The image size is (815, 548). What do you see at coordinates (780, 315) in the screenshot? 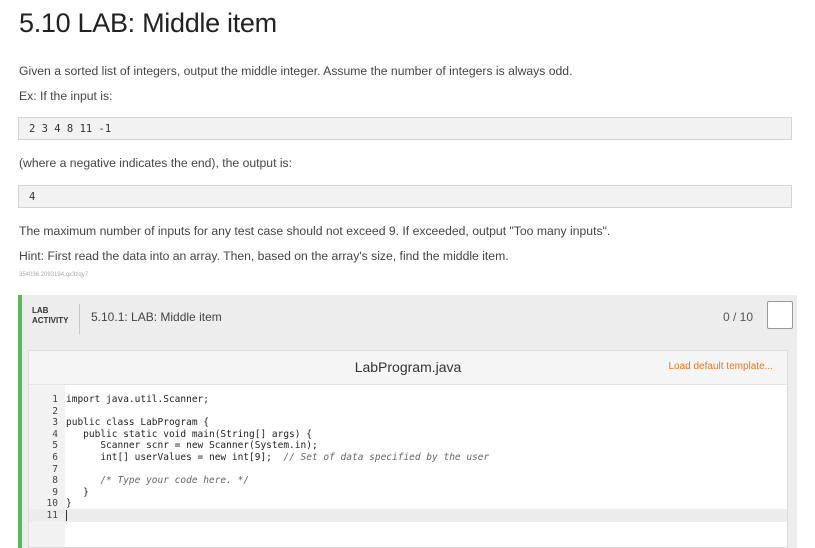
I see `completion-badge-icon` at bounding box center [780, 315].